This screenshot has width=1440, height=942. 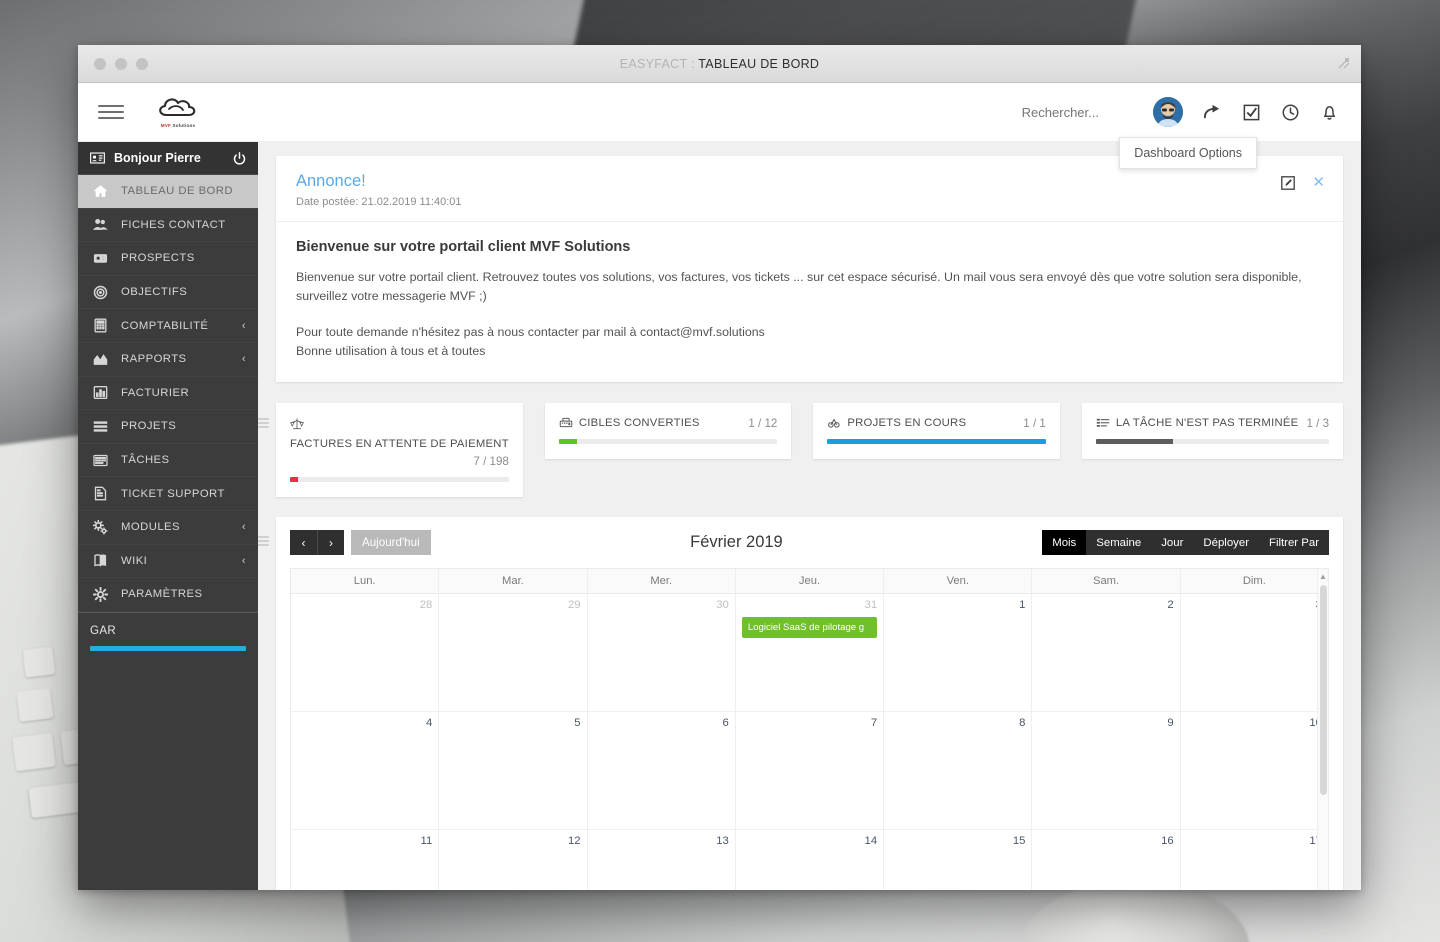 I want to click on calendar-day-cell: 4, so click(x=365, y=770).